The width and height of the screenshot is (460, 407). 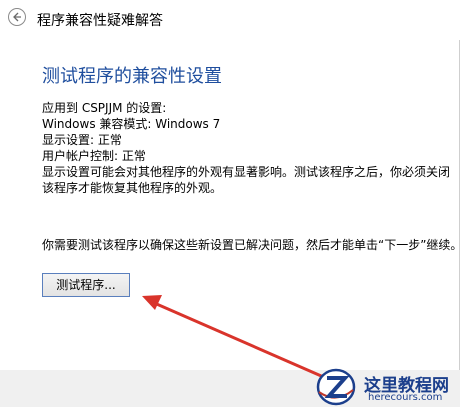 I want to click on title-bar: 程序兼容性疑难解答, so click(x=230, y=20).